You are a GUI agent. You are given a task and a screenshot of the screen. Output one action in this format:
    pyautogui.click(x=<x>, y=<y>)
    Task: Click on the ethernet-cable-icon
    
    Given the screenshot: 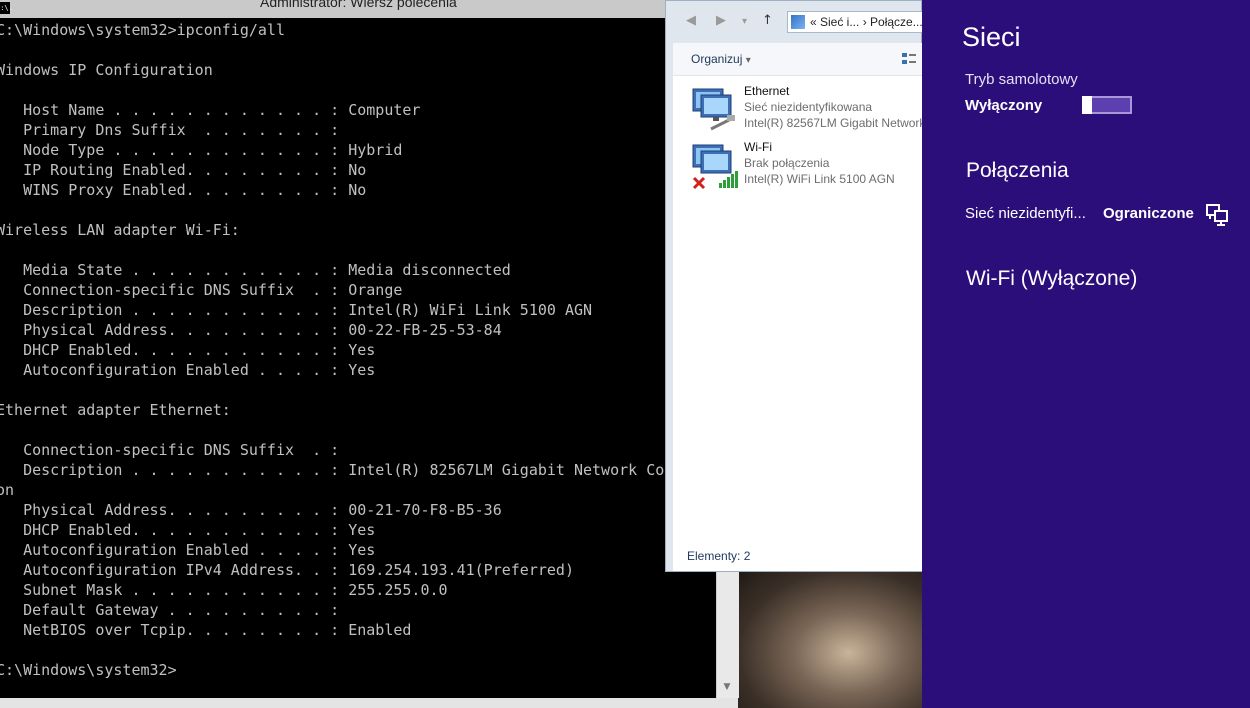 What is the action you would take?
    pyautogui.click(x=731, y=118)
    